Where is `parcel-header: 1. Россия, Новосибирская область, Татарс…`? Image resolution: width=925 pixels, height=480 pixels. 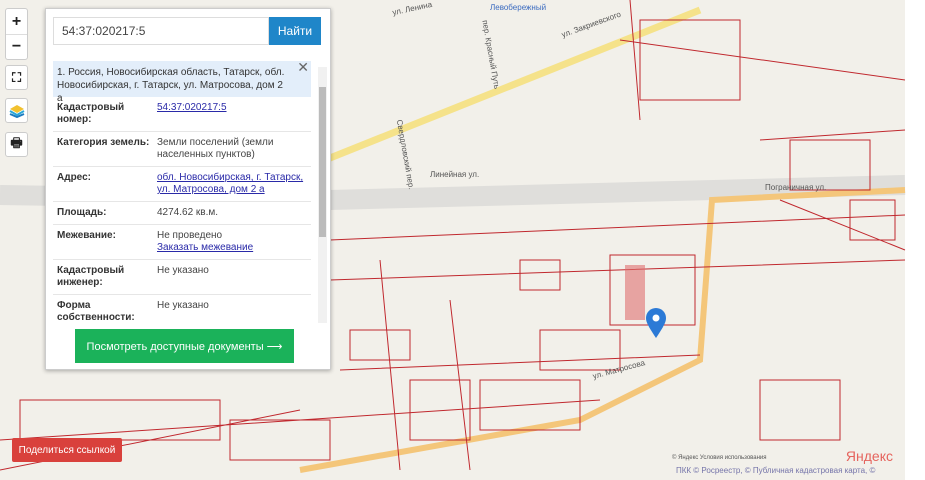
parcel-header: 1. Россия, Новосибирская область, Татарс… is located at coordinates (182, 82).